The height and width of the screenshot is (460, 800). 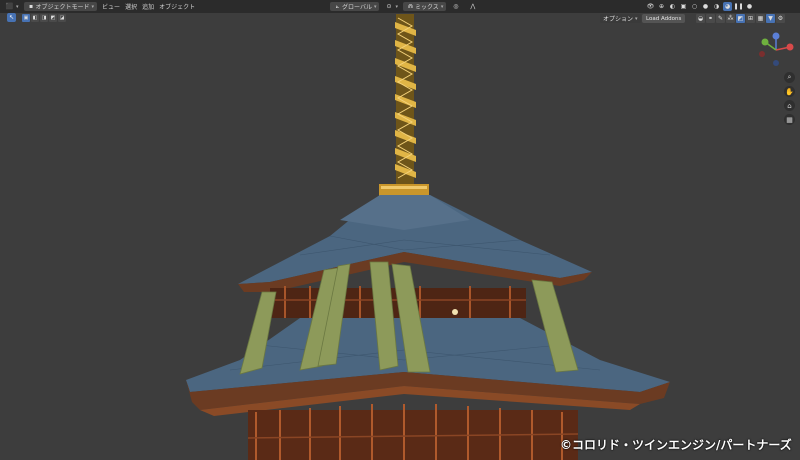 What do you see at coordinates (177, 6) in the screenshot?
I see `menu-object: オブジェクト` at bounding box center [177, 6].